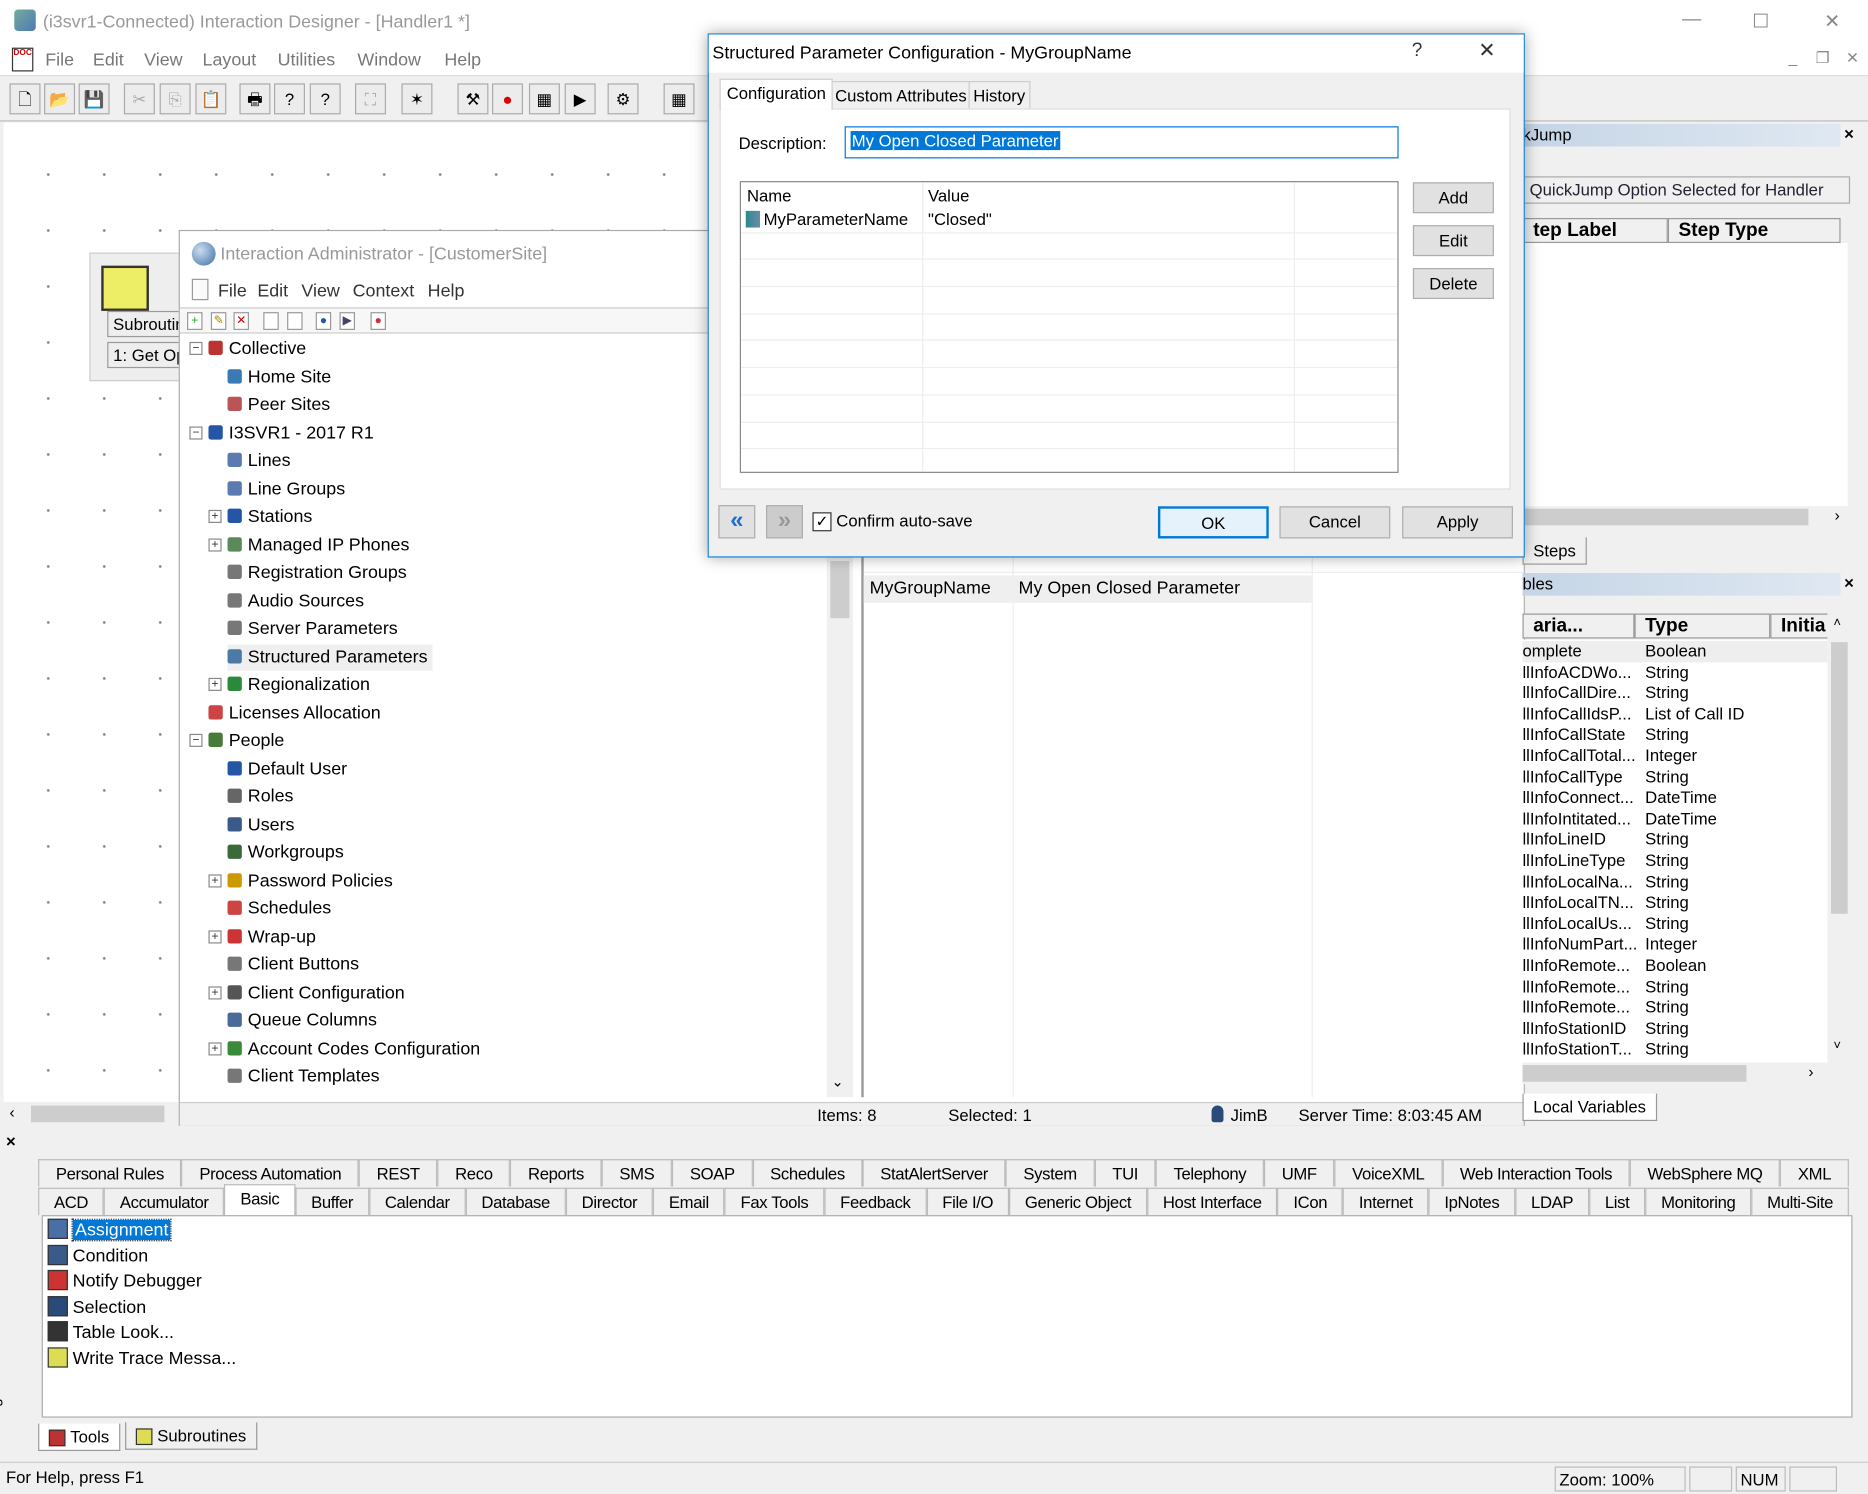 The image size is (1868, 1494). I want to click on canvas-hscrollbar: ‹, so click(90, 1114).